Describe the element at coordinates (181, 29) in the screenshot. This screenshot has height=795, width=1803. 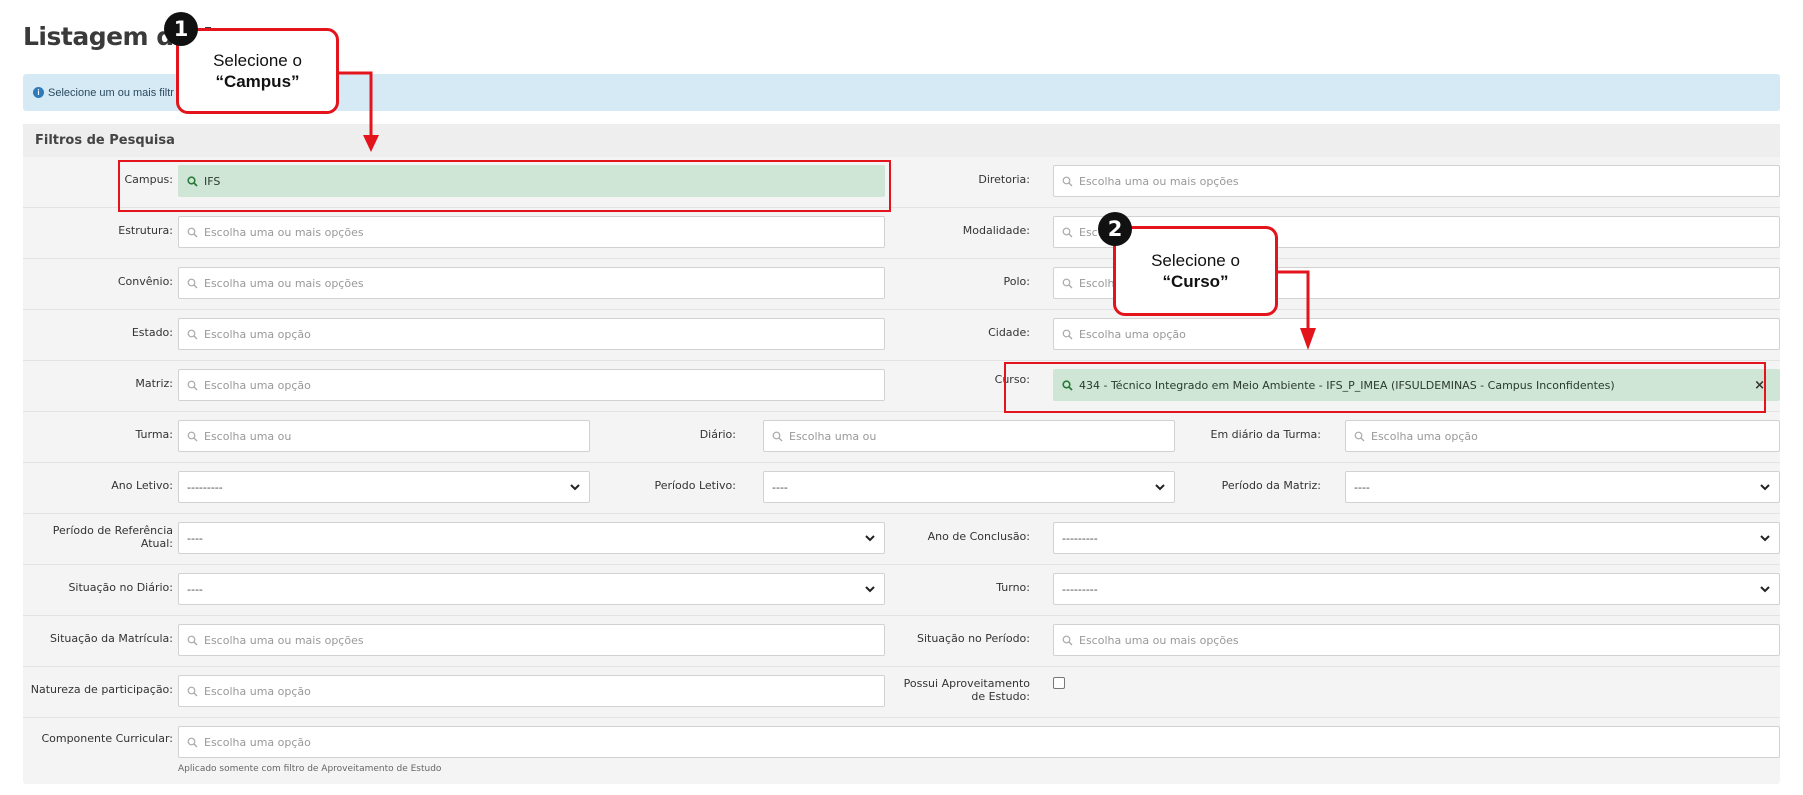
I see `step1-badge: 1` at that location.